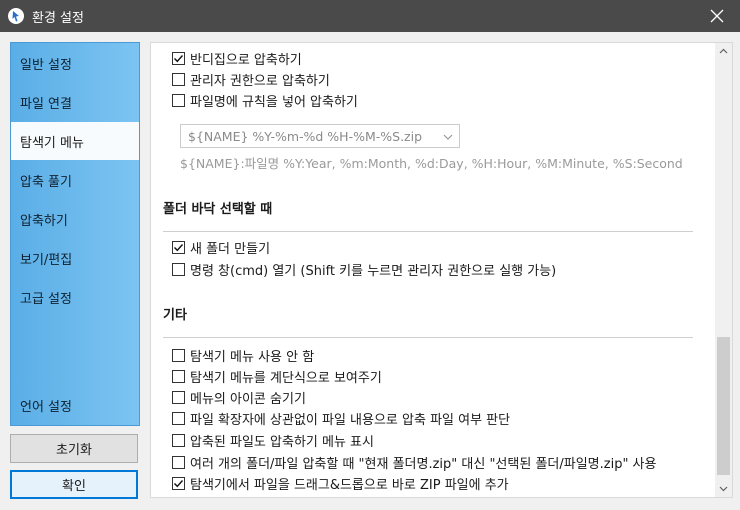 Image resolution: width=740 pixels, height=510 pixels. Describe the element at coordinates (75, 297) in the screenshot. I see `sidebar-item-advanced: 고급 설정` at that location.